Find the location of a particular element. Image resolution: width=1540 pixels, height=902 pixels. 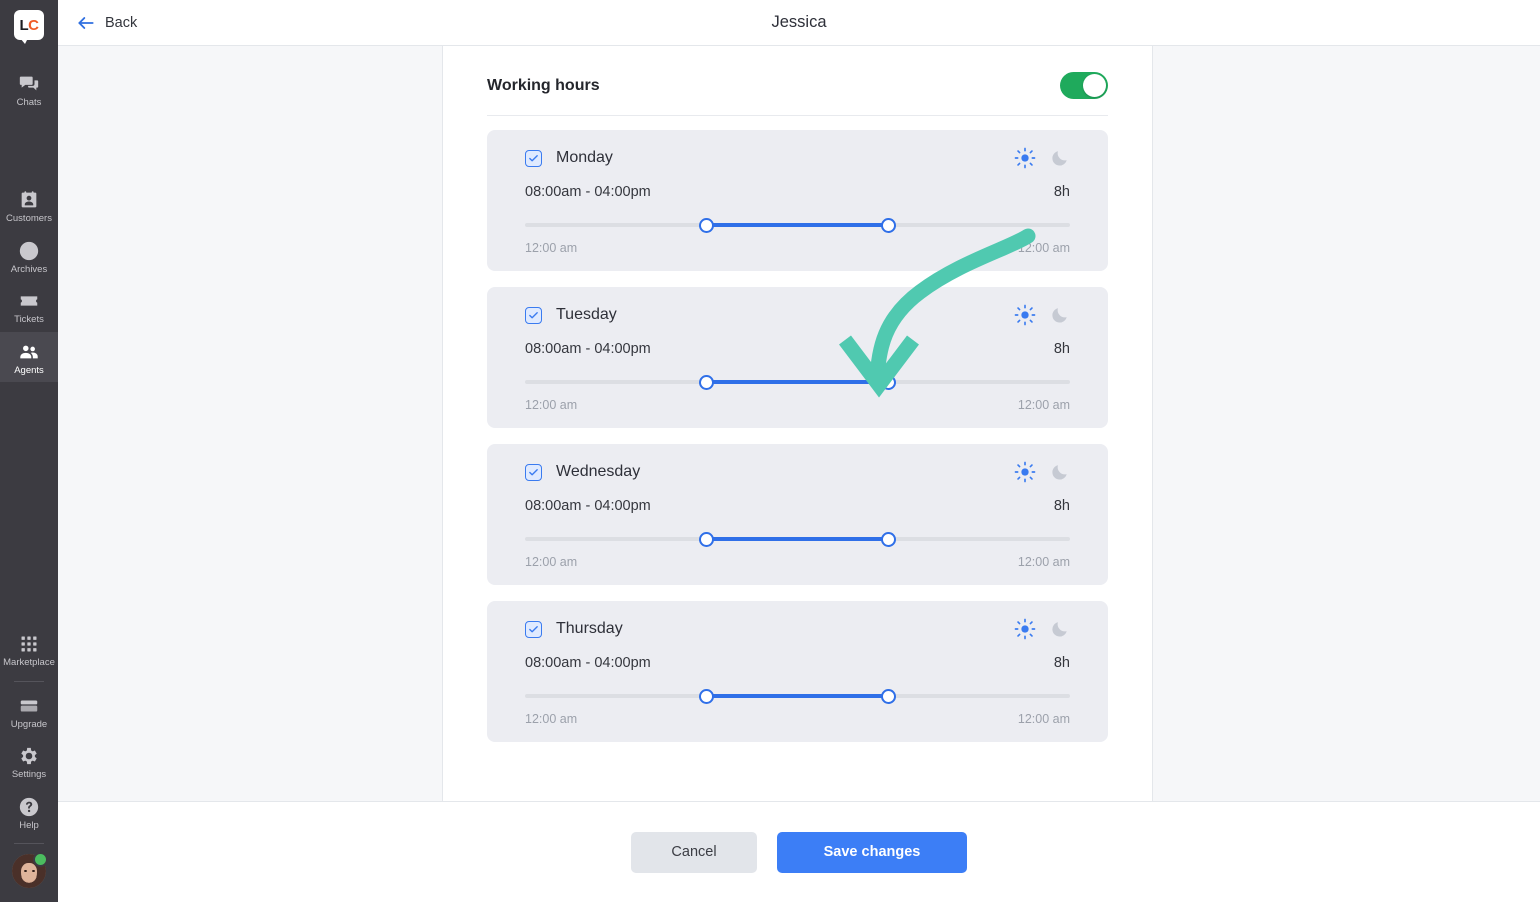

action-bar: Cancel Save changes is located at coordinates (799, 851).